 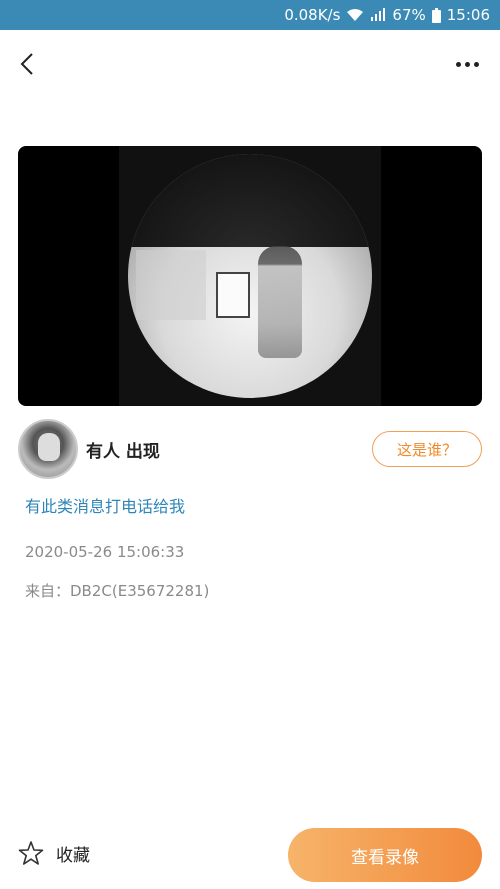 What do you see at coordinates (355, 15) in the screenshot?
I see `wifi-icon` at bounding box center [355, 15].